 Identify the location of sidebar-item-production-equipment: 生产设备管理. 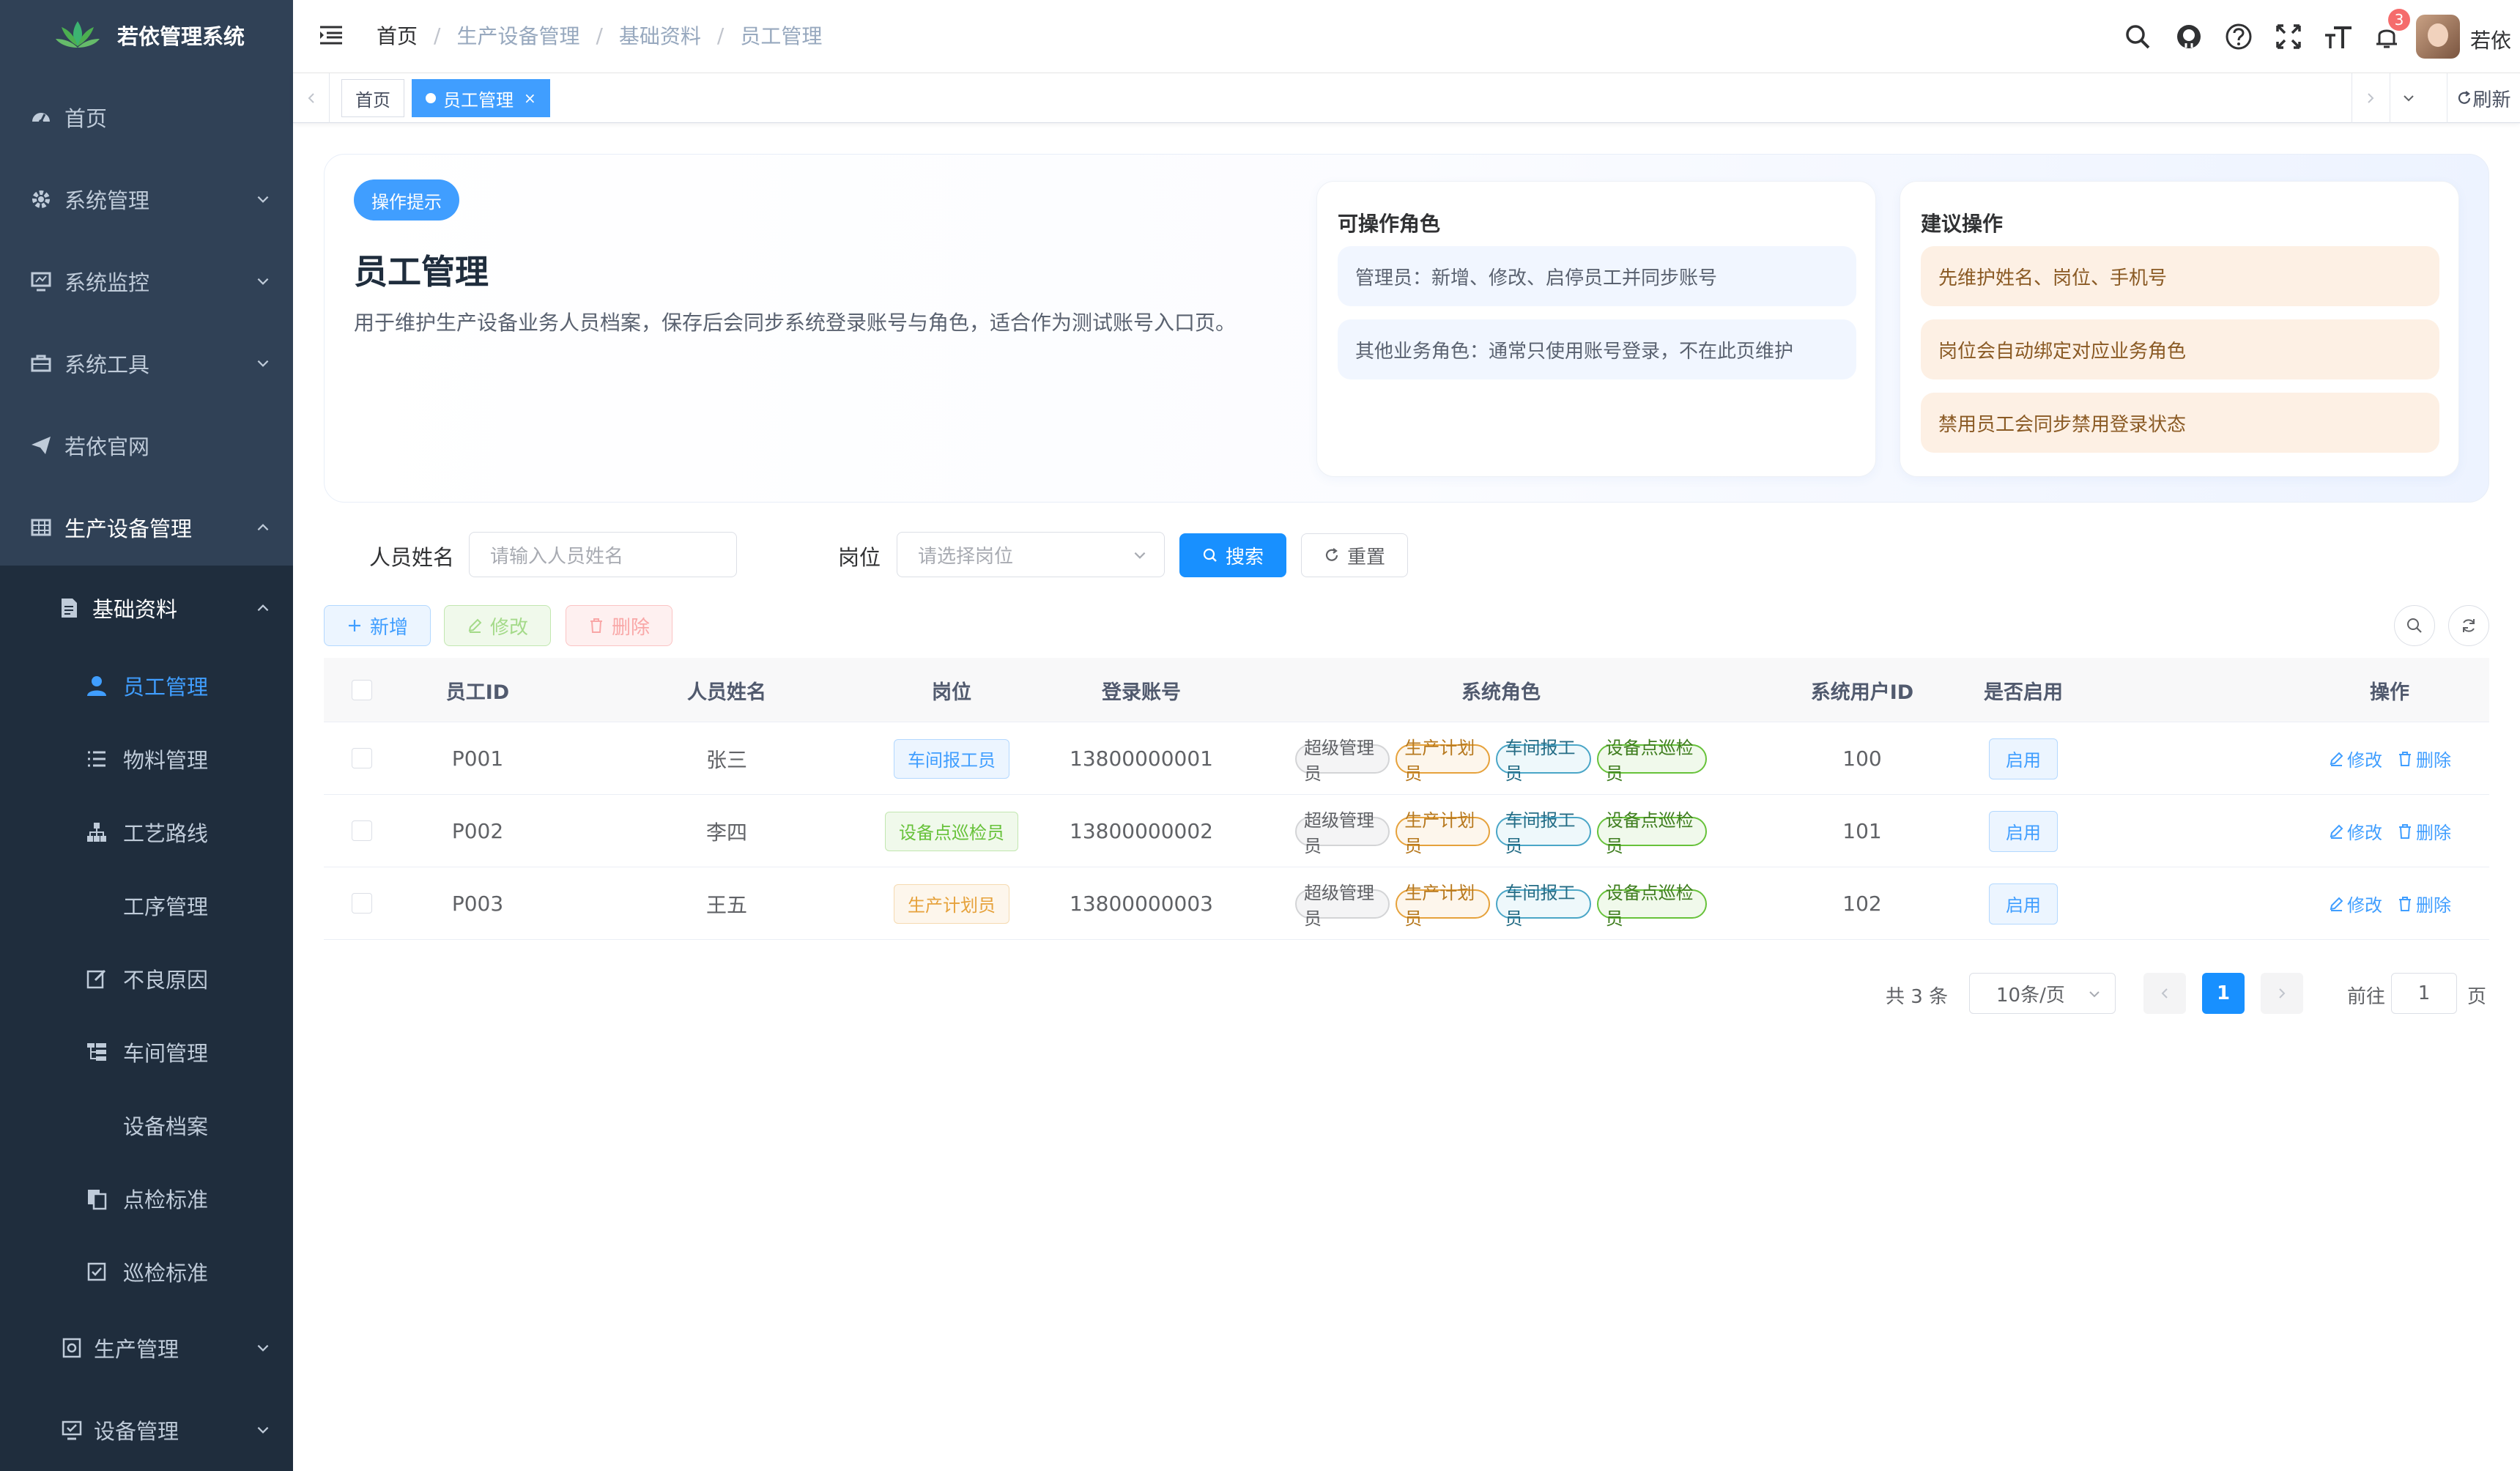
(146, 527).